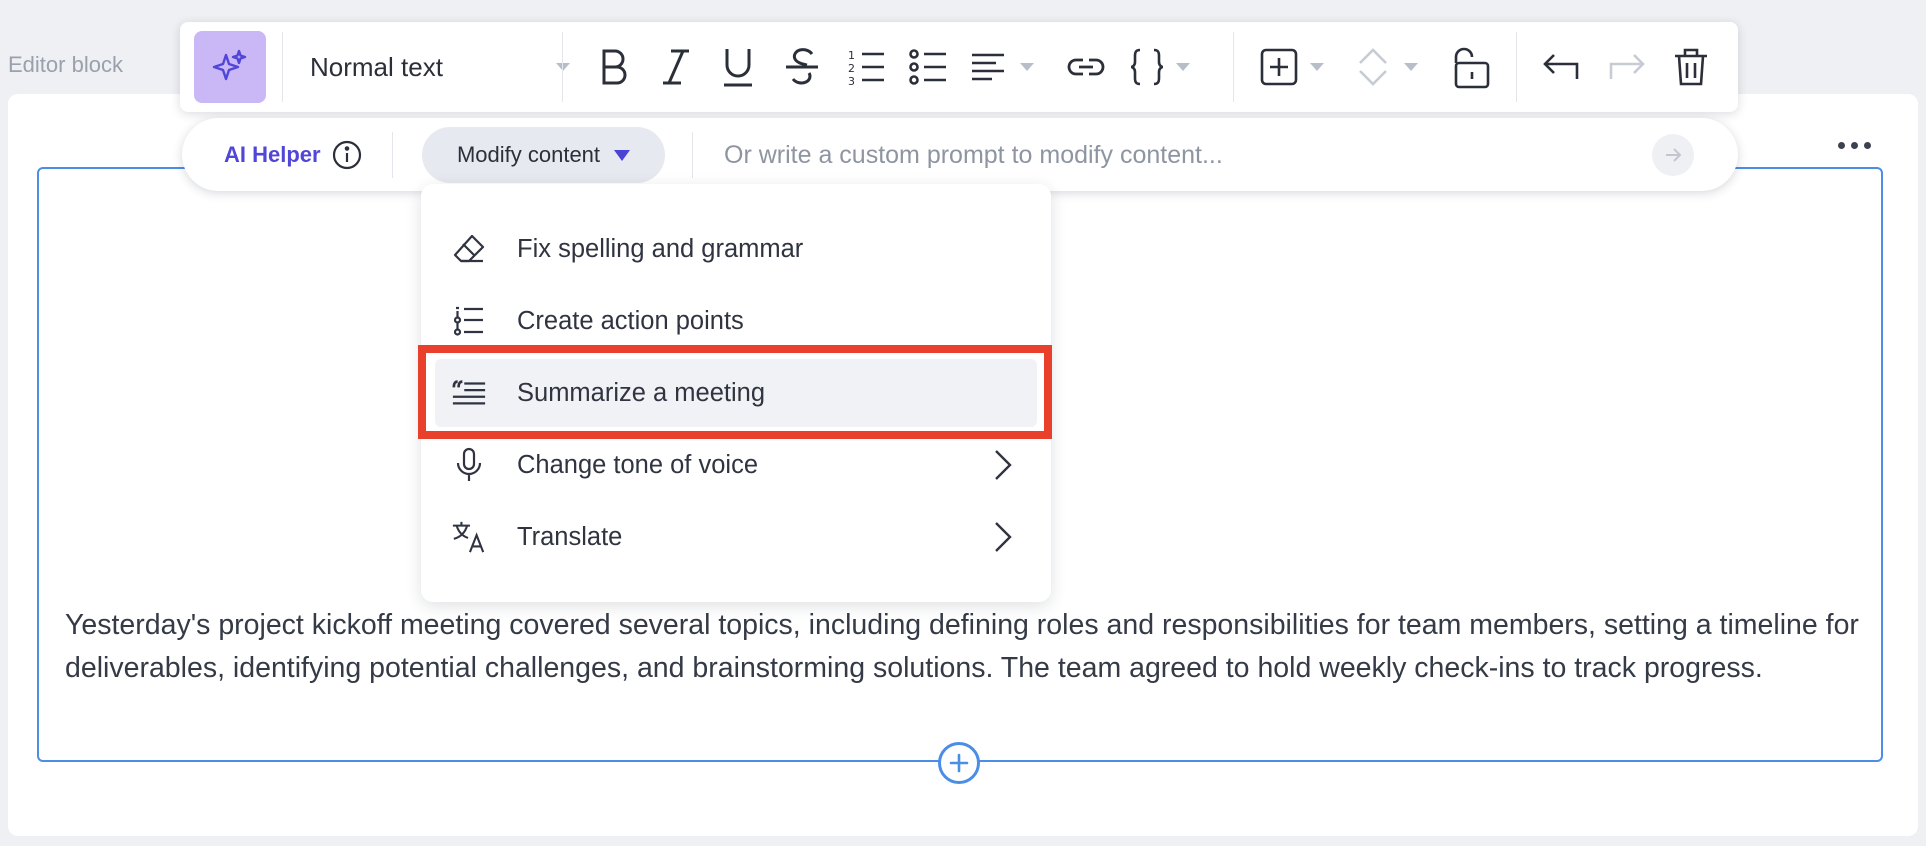 The width and height of the screenshot is (1926, 846). I want to click on underline-icon, so click(738, 68).